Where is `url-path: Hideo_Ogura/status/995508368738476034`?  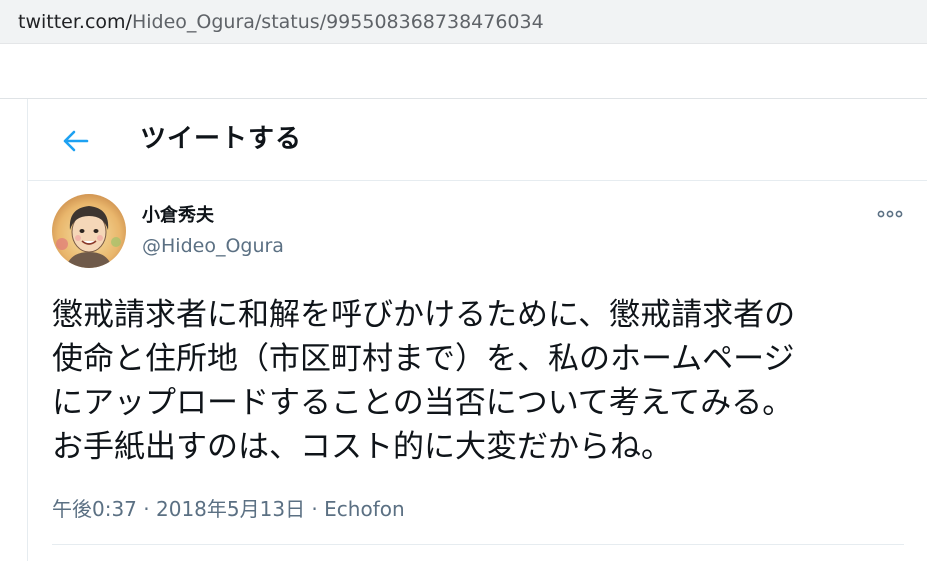 url-path: Hideo_Ogura/status/995508368738476034 is located at coordinates (337, 22).